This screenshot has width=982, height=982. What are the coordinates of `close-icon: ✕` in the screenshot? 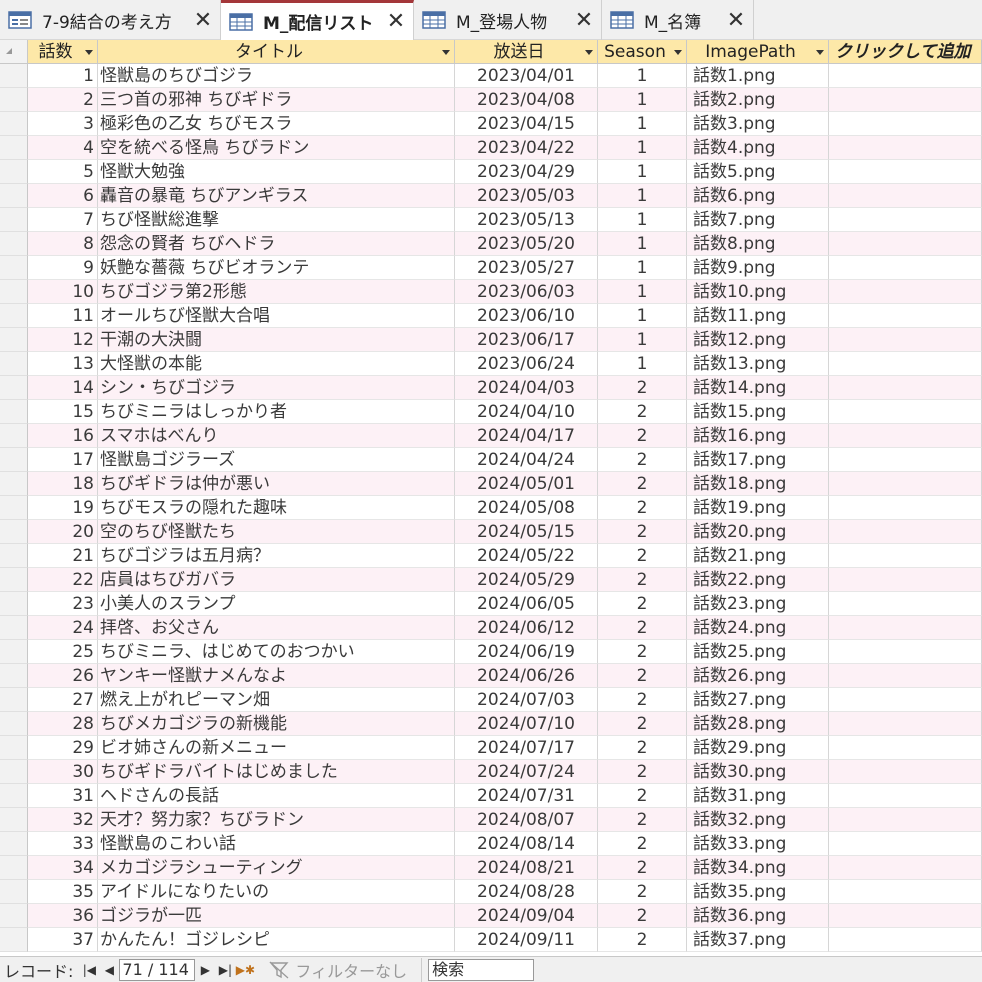 It's located at (736, 20).